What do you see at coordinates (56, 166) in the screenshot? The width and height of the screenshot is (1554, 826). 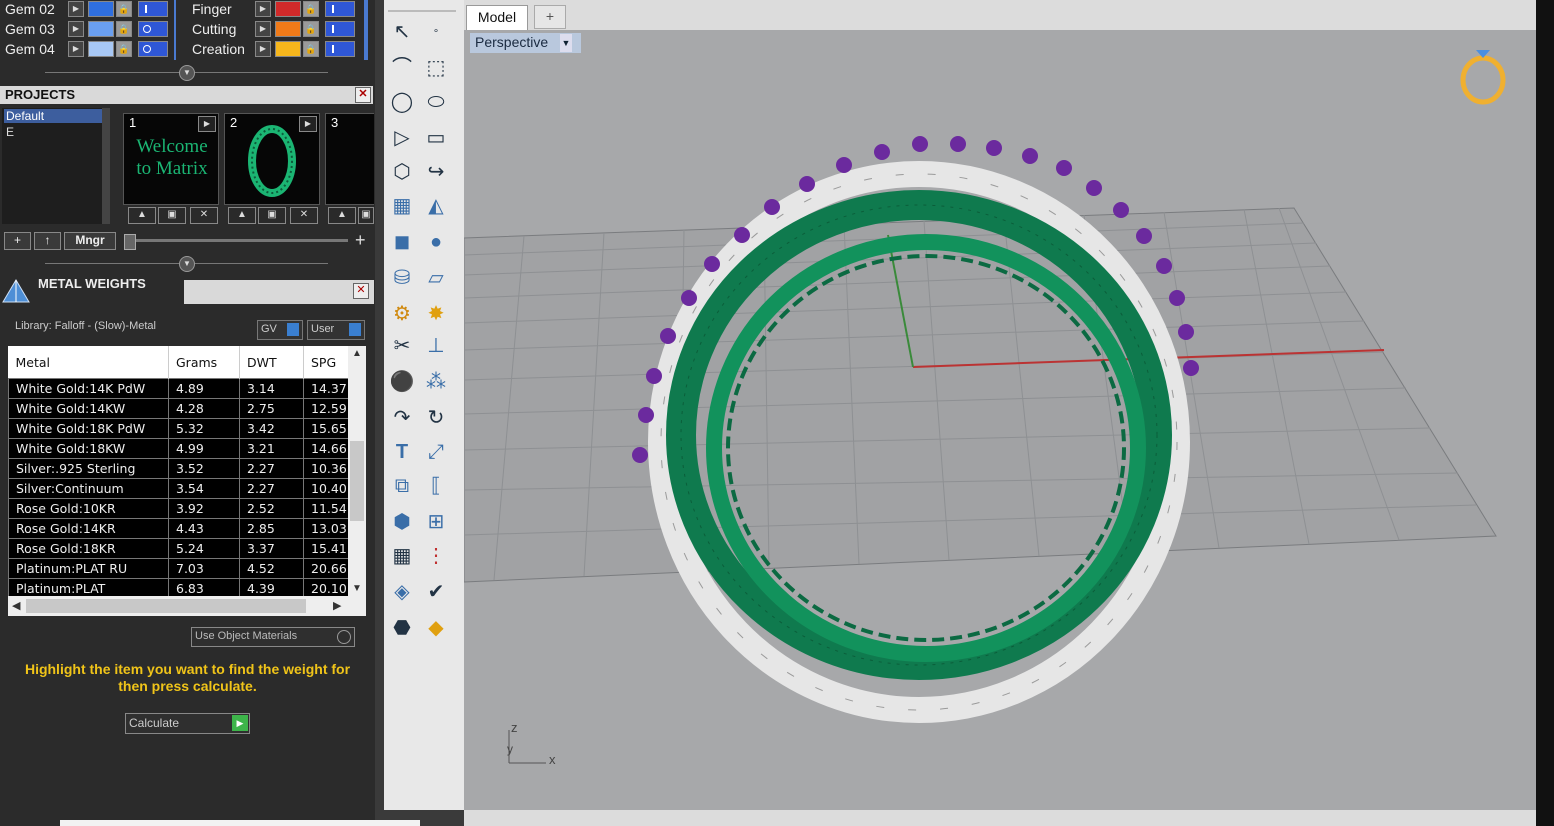 I see `project-list: Default E` at bounding box center [56, 166].